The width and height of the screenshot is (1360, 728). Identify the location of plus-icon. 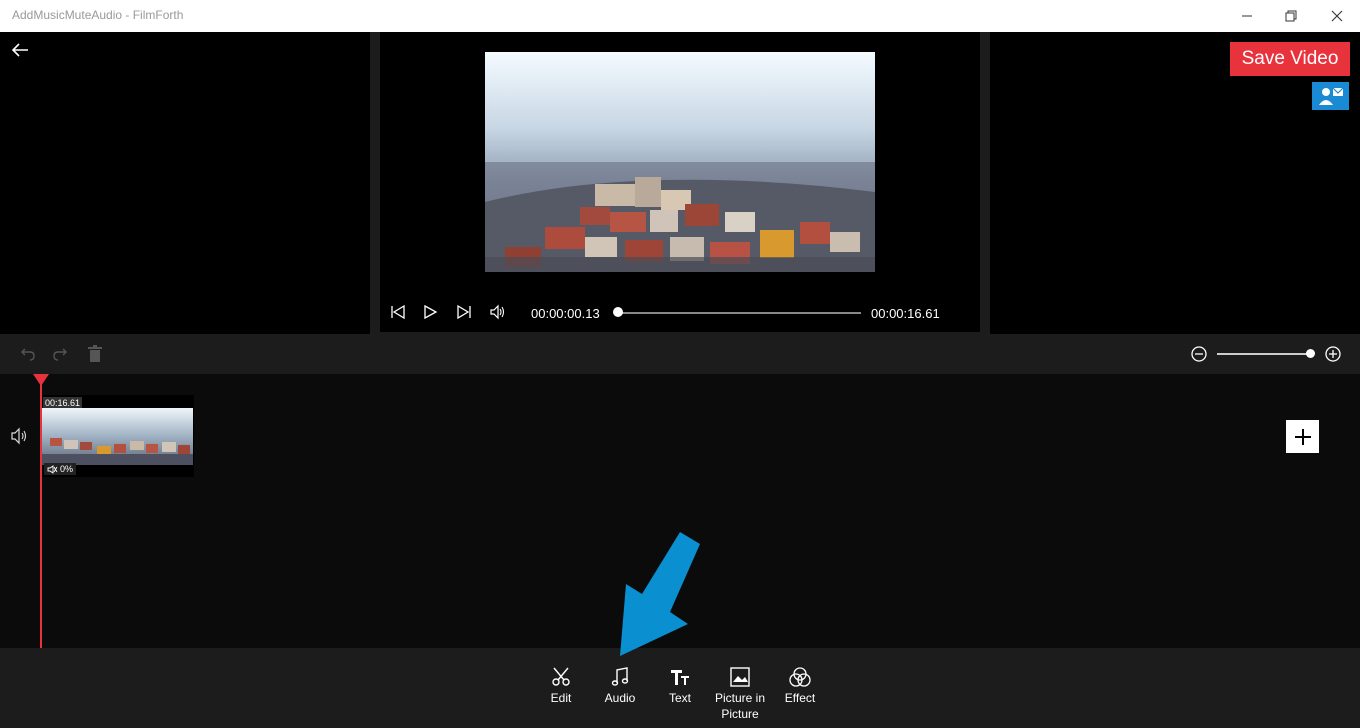
(1302, 436).